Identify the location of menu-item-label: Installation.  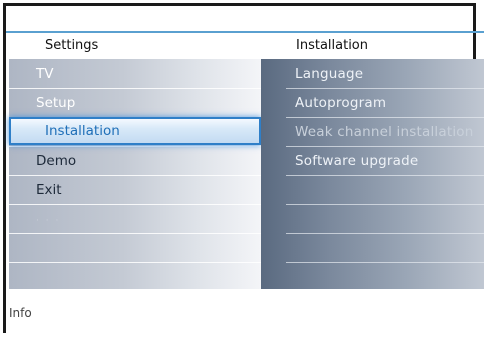
(82, 131).